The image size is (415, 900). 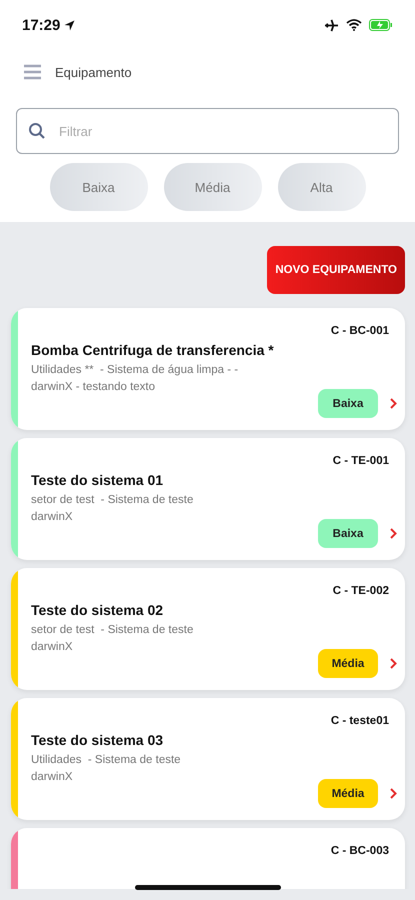 What do you see at coordinates (135, 370) in the screenshot?
I see `equipment-location: Utilidades ** - Sistema de água limpa - -` at bounding box center [135, 370].